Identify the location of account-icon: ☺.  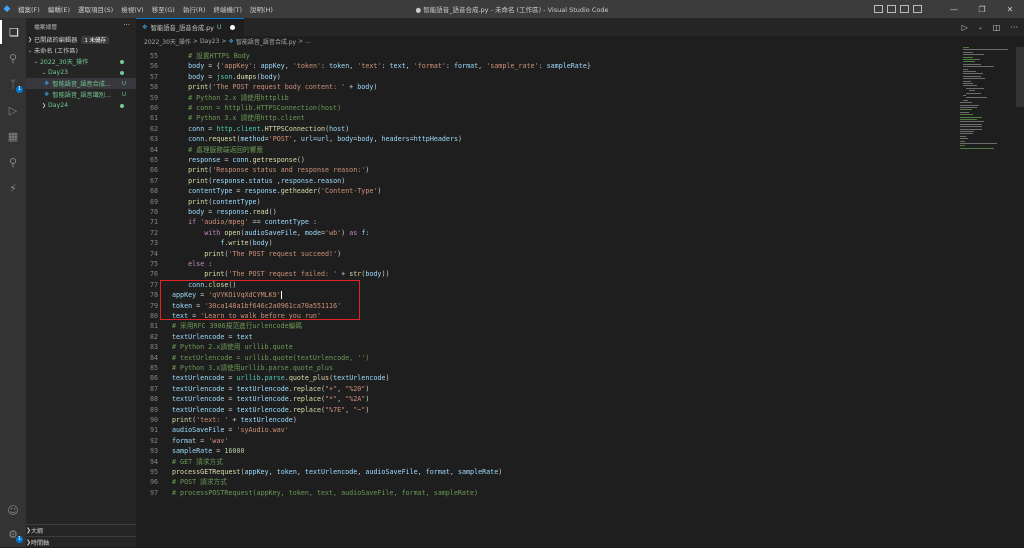
(13, 510).